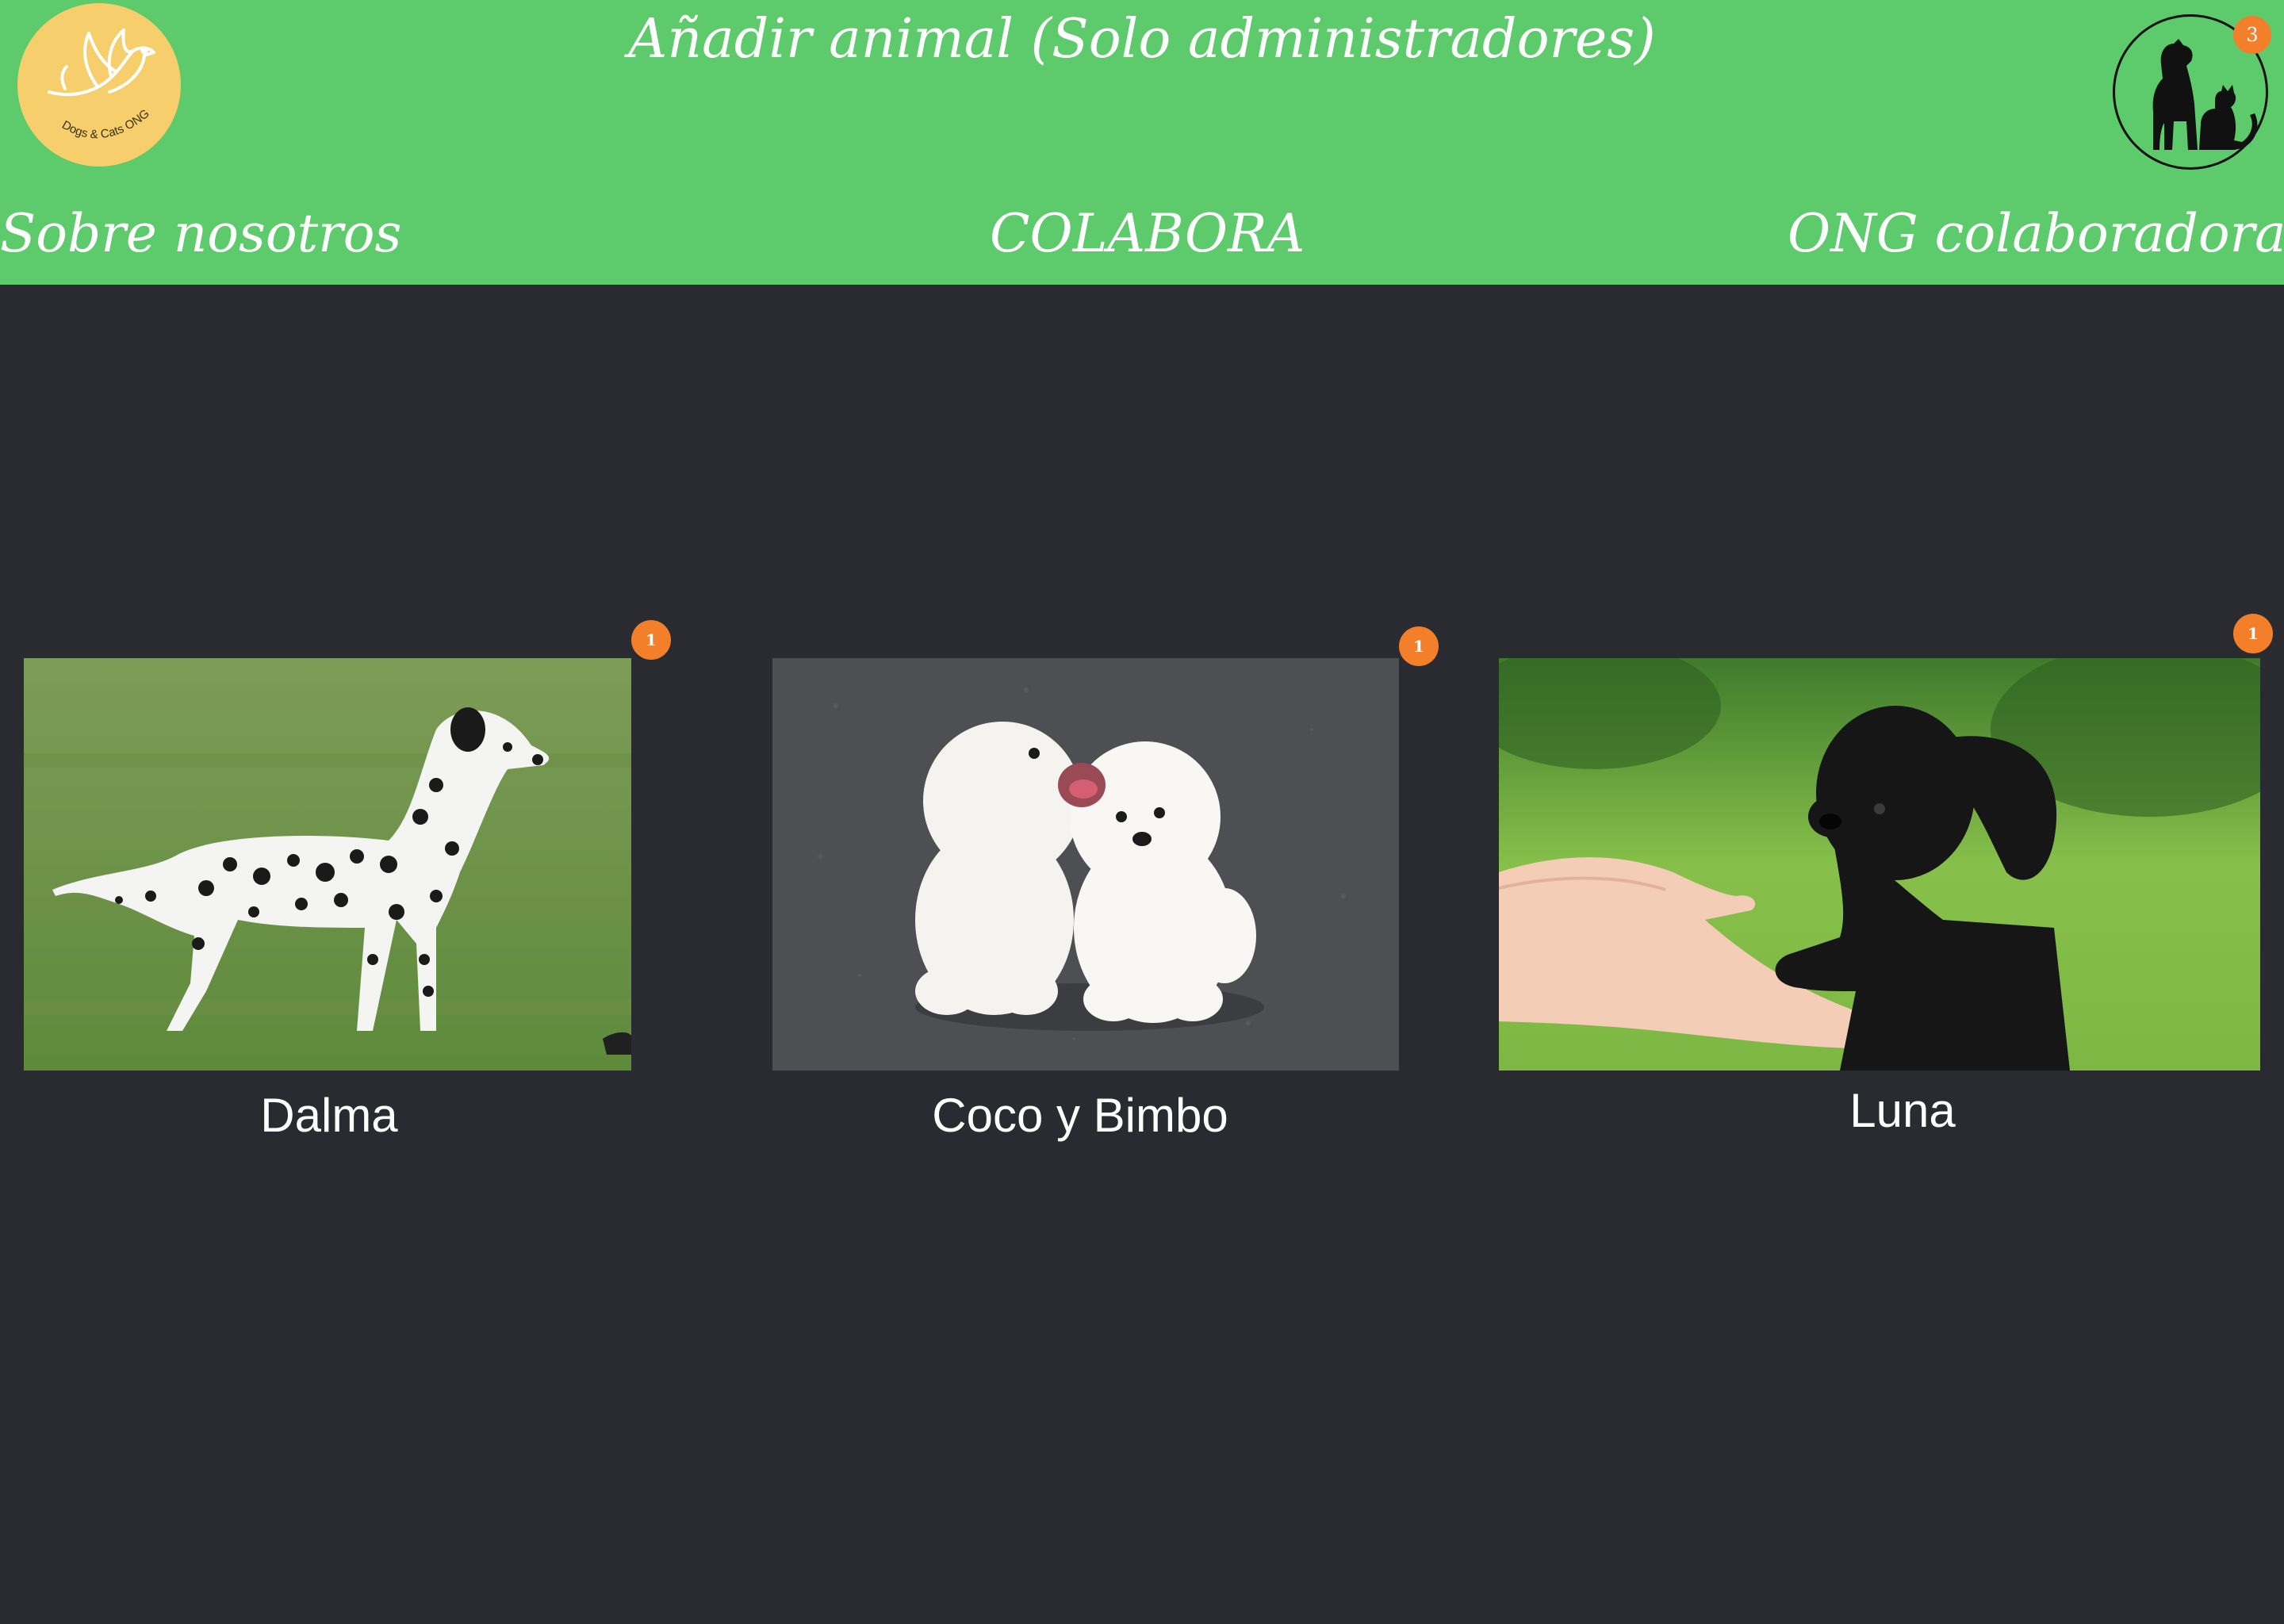 Image resolution: width=2284 pixels, height=1624 pixels. Describe the element at coordinates (1142, 39) in the screenshot. I see `page-title: Añadir animal (Solo administradores)` at that location.